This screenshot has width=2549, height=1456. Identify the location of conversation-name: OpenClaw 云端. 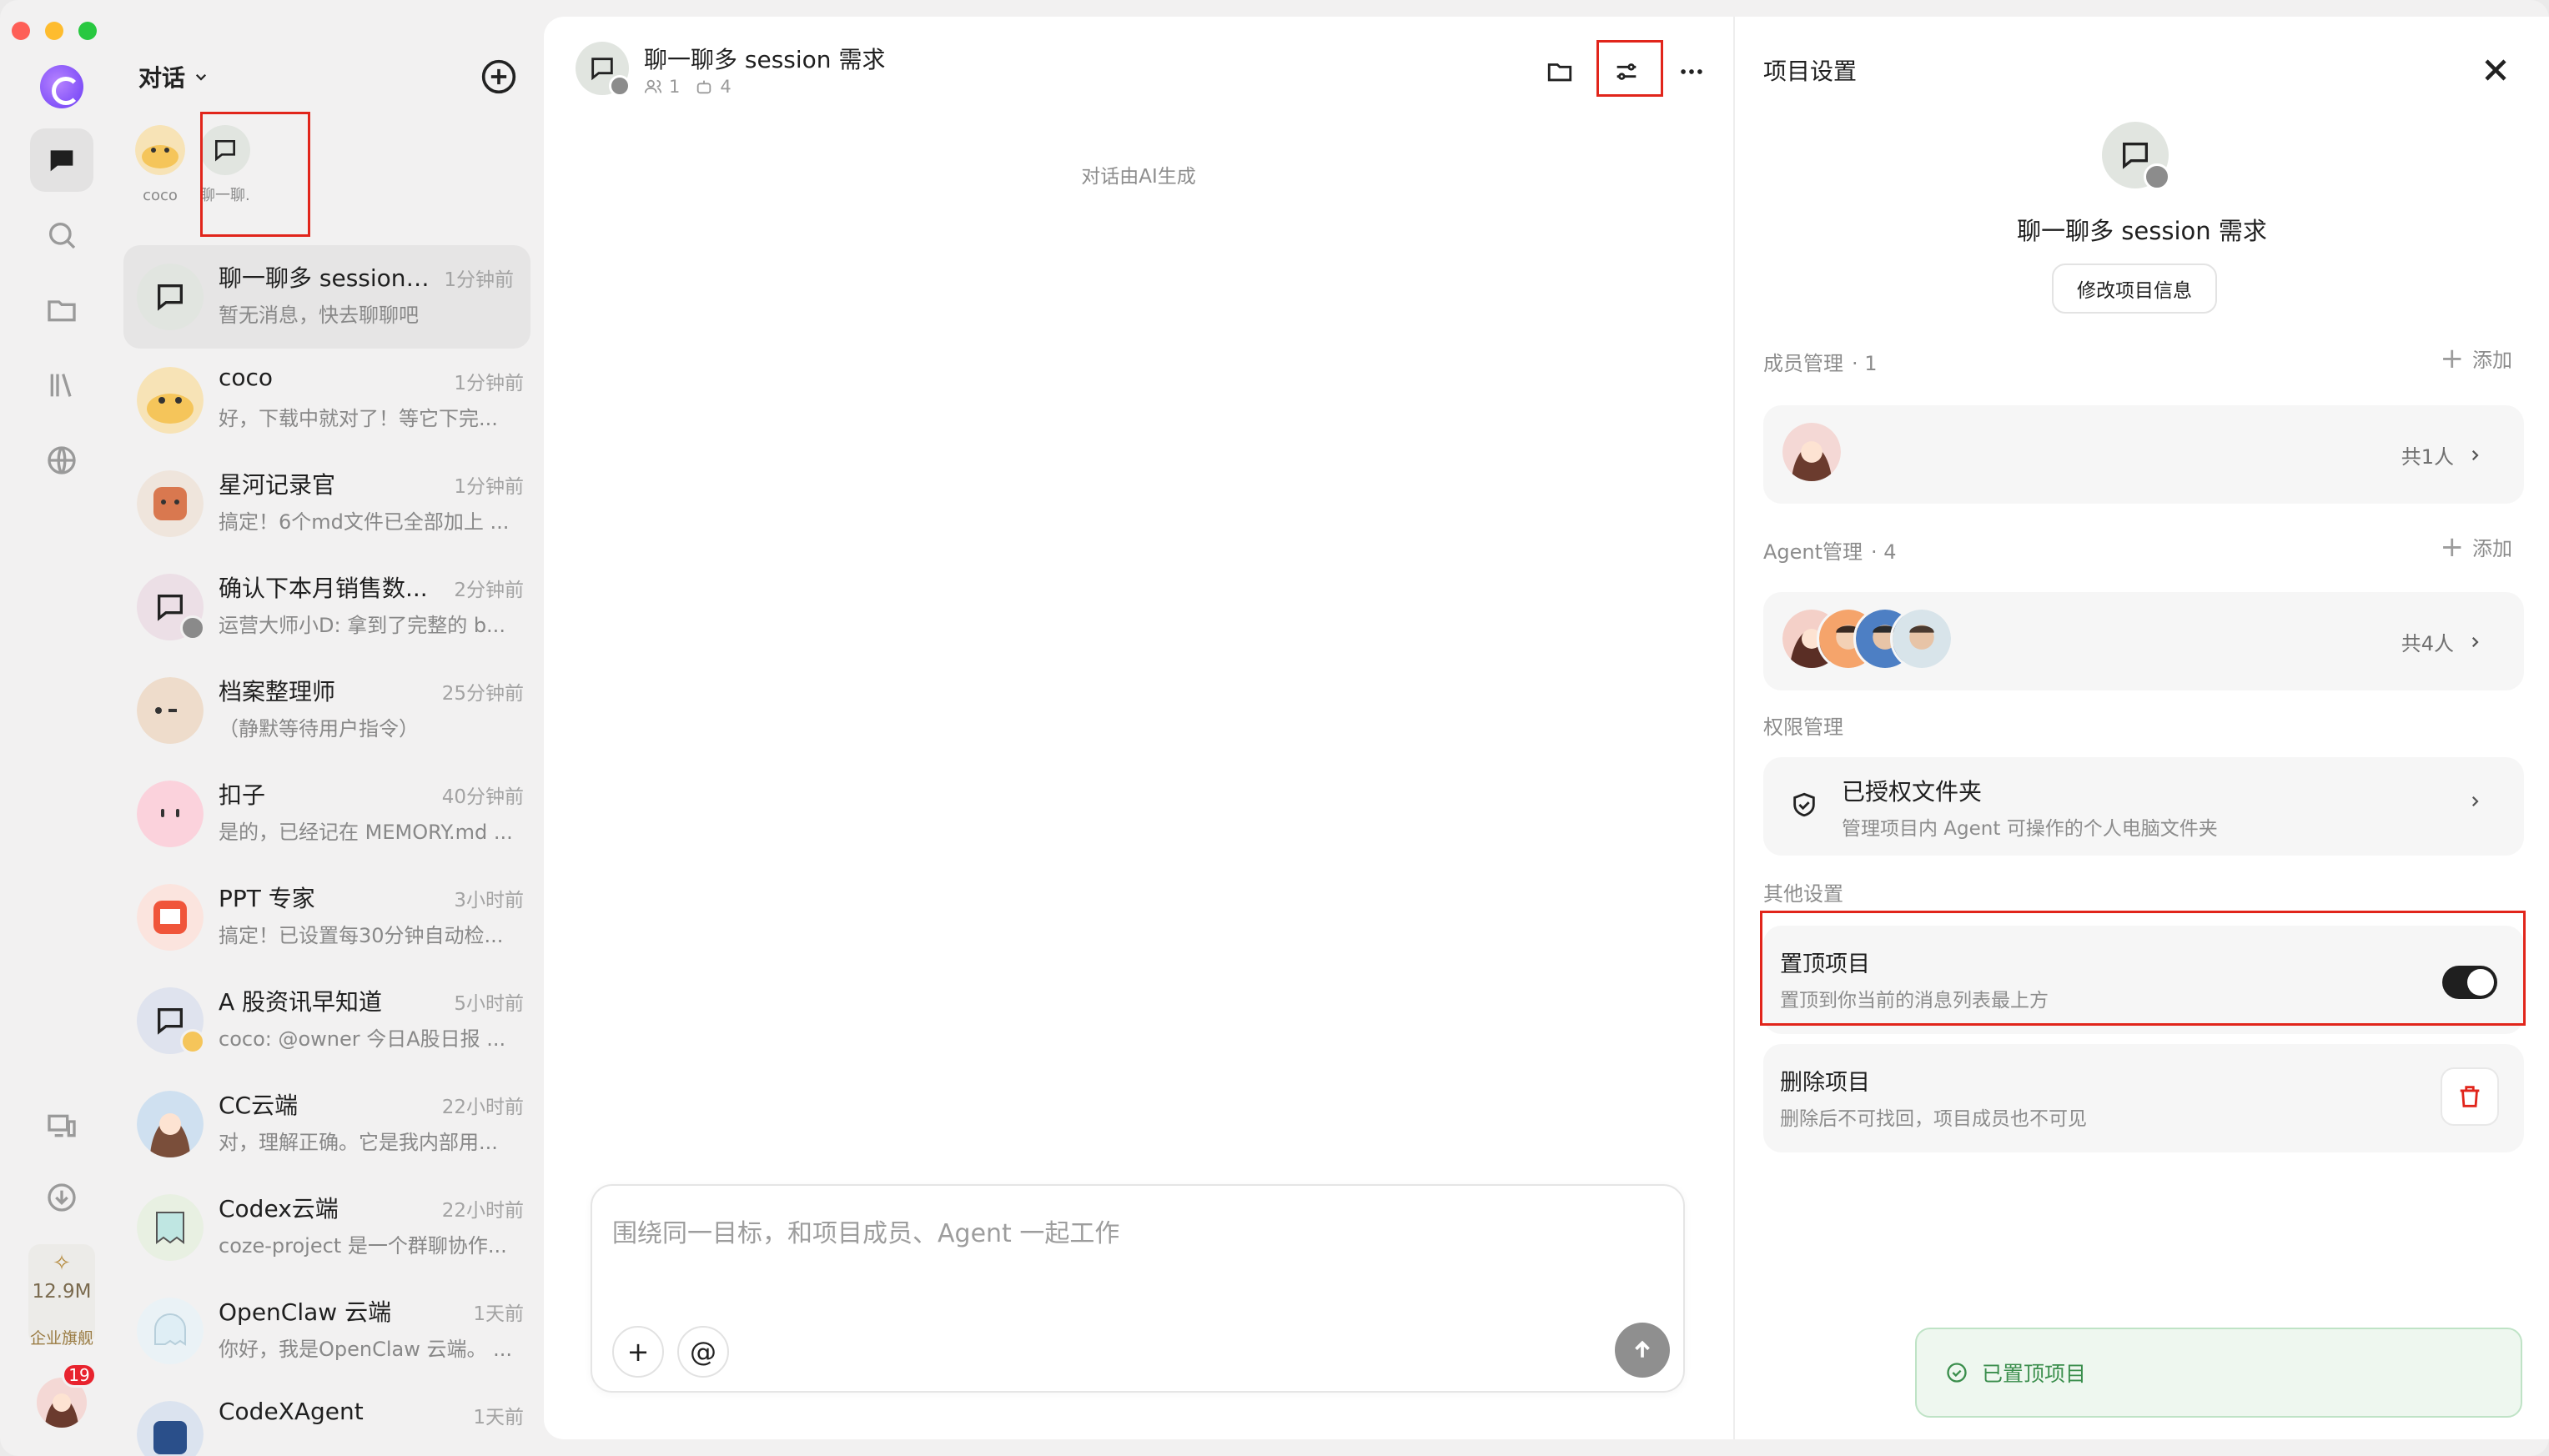
(305, 1312).